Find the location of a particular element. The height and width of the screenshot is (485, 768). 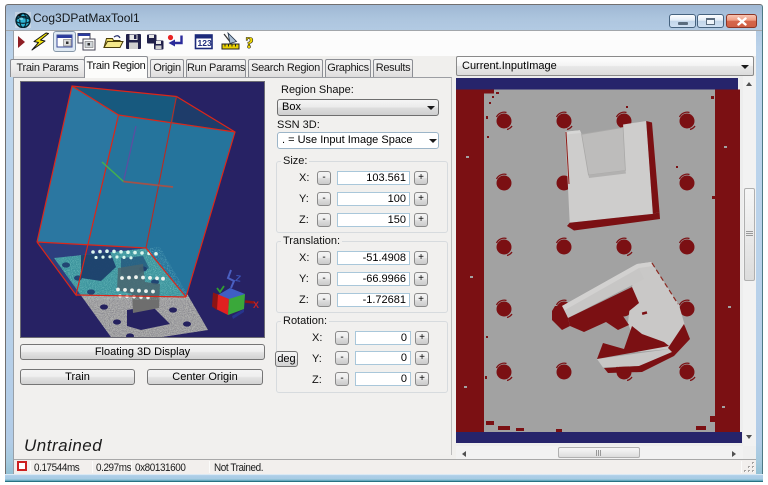

svg-text: X is located at coordinates (256, 305).